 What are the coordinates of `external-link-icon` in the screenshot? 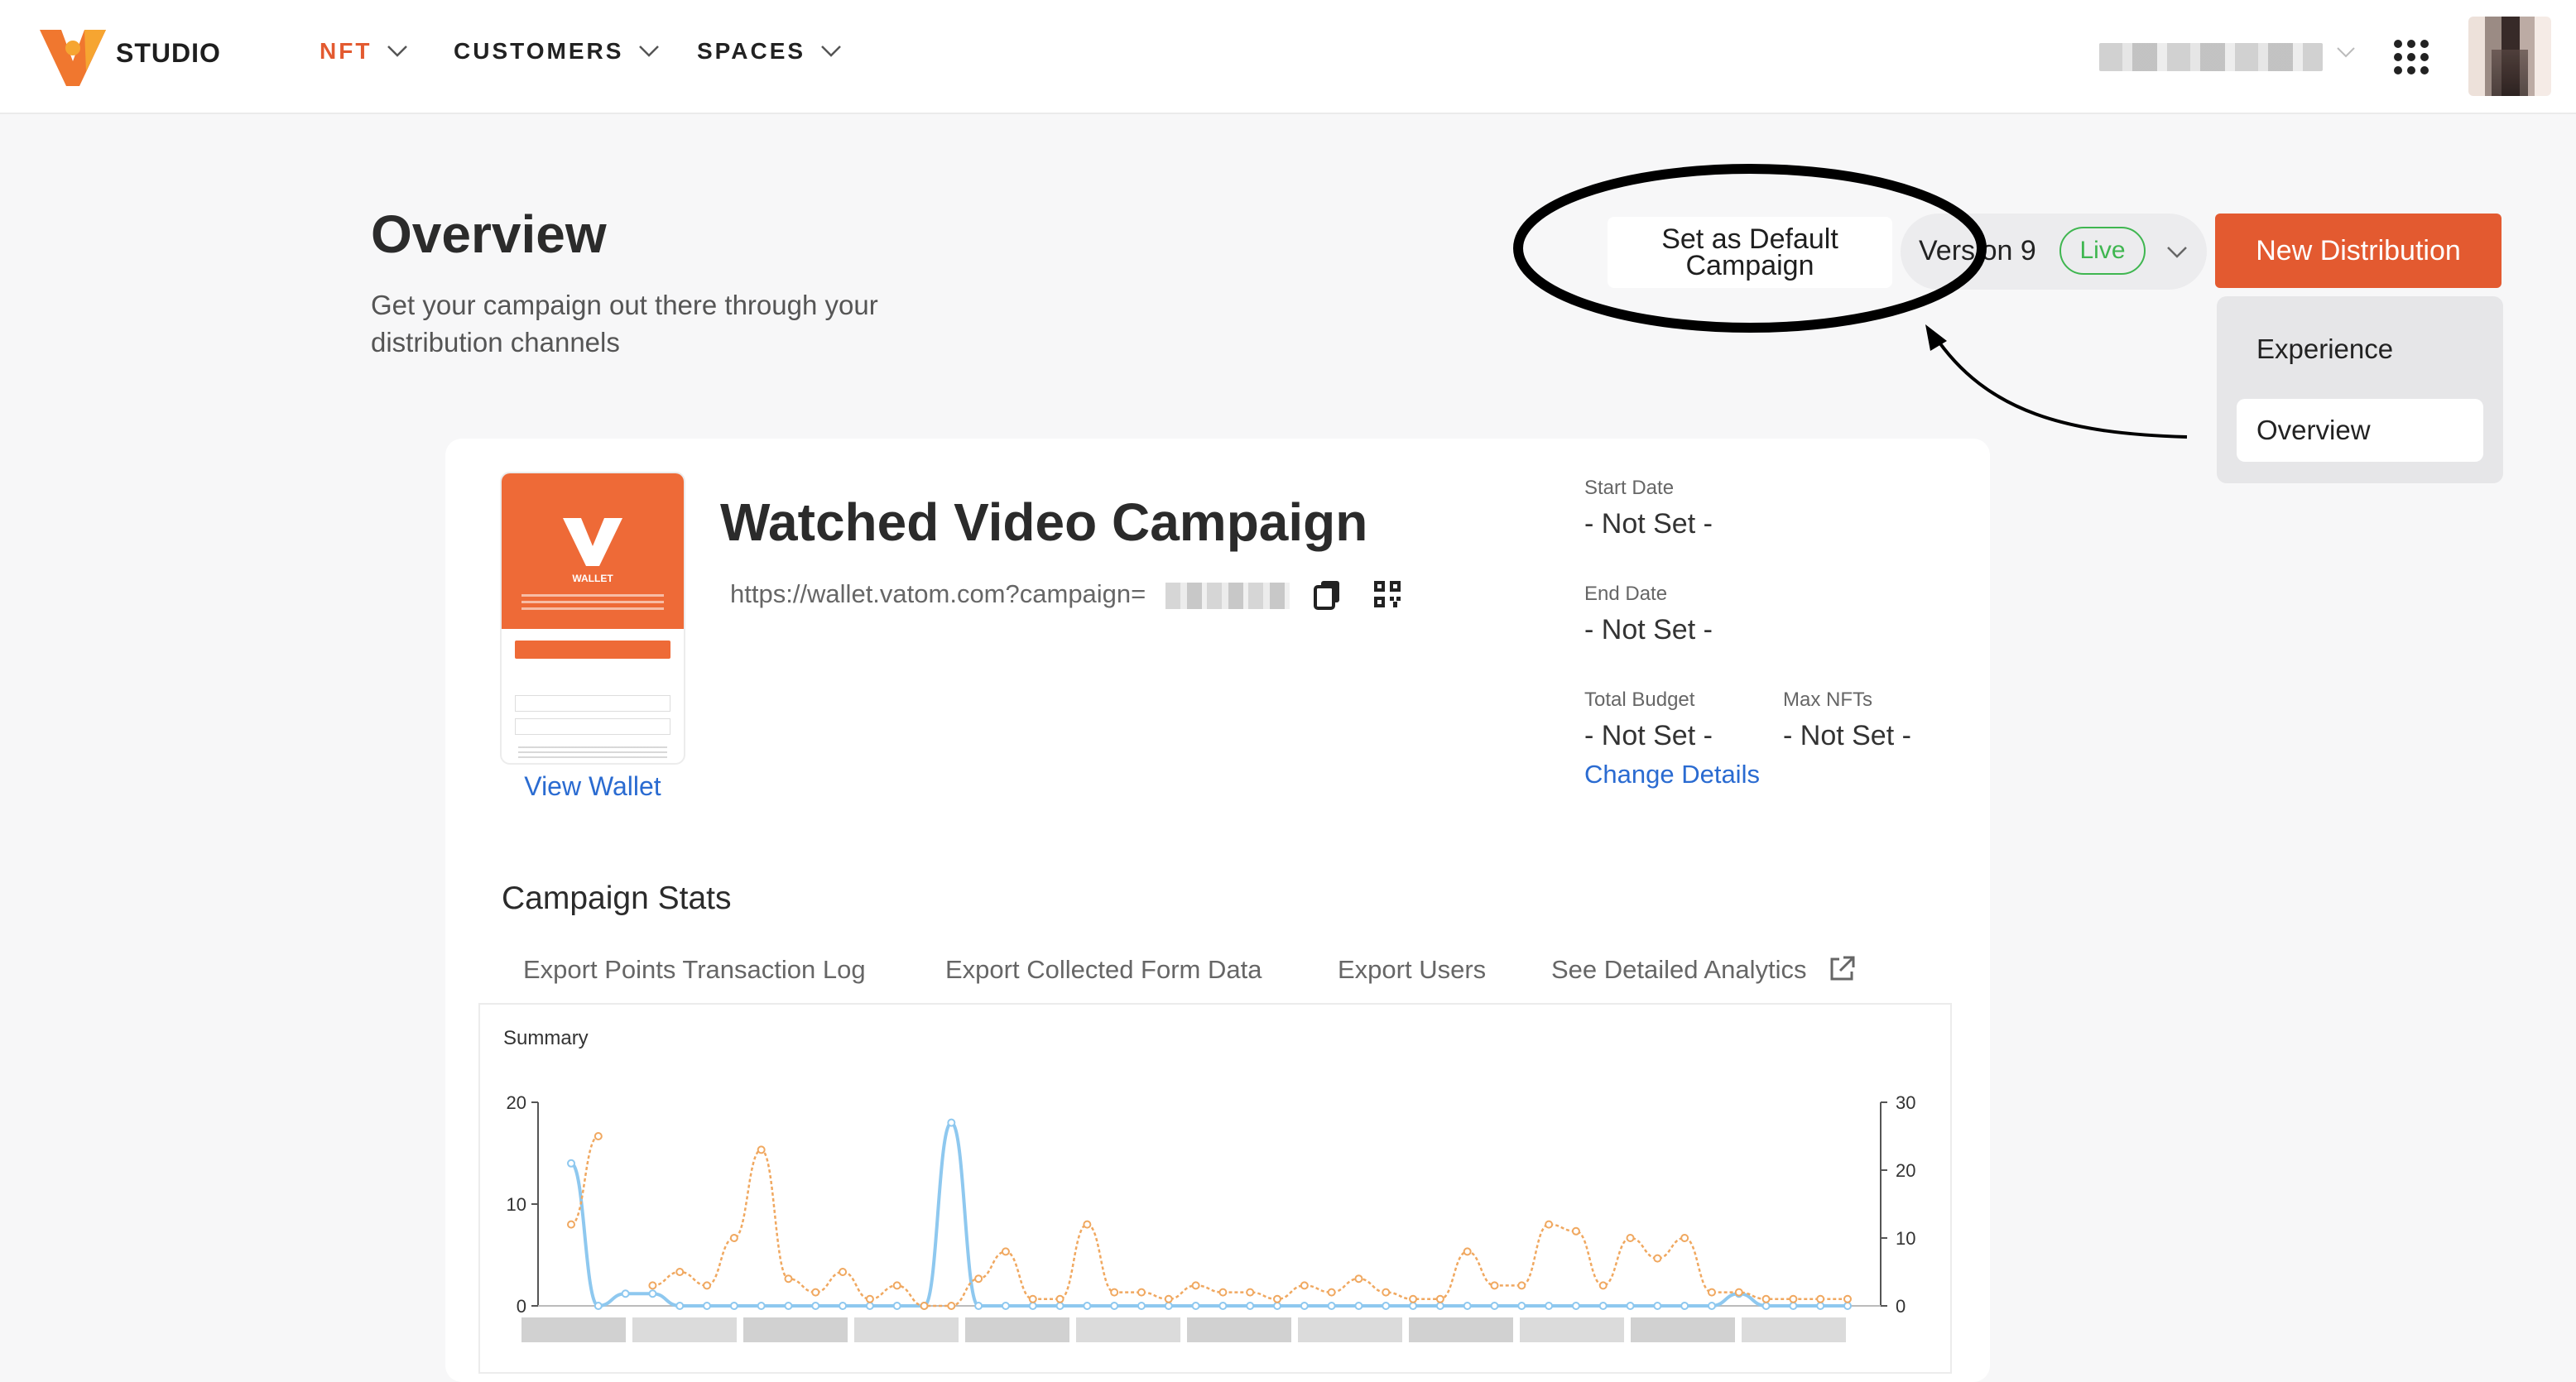 It's located at (1842, 969).